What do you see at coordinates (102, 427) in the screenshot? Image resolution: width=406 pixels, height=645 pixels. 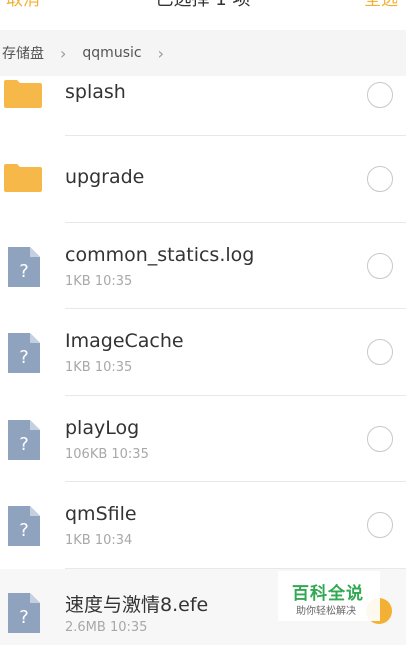 I see `item-name: playLog` at bounding box center [102, 427].